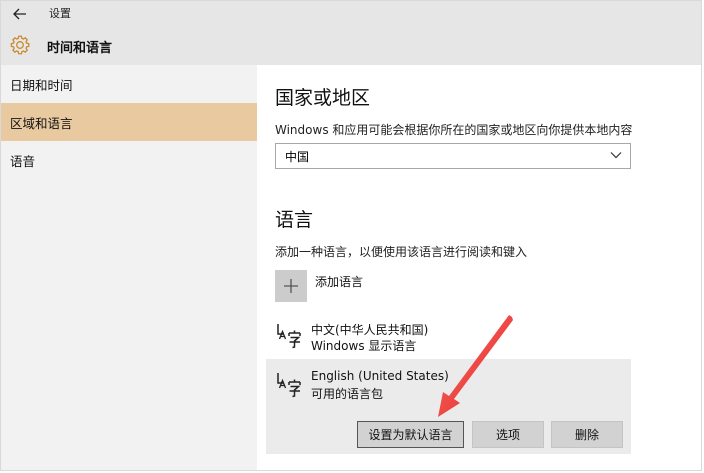 Image resolution: width=704 pixels, height=473 pixels. What do you see at coordinates (453, 156) in the screenshot?
I see `region-select: 中国` at bounding box center [453, 156].